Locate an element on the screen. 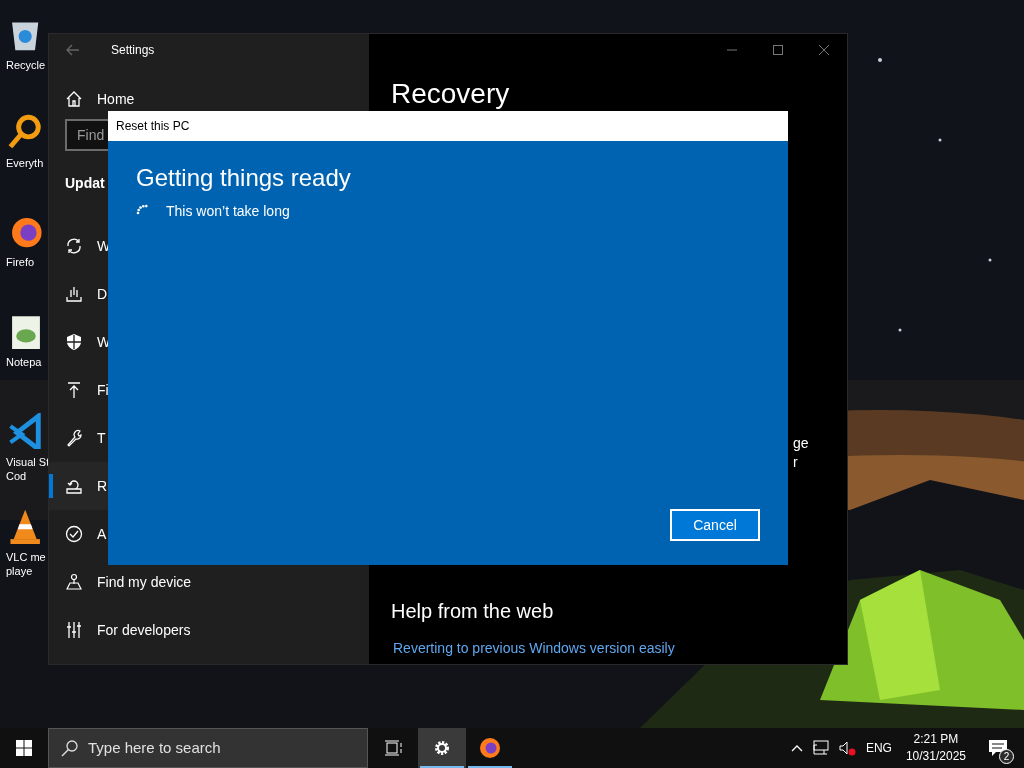 Image resolution: width=1024 pixels, height=768 pixels. icon-label: Notepa is located at coordinates (22, 362).